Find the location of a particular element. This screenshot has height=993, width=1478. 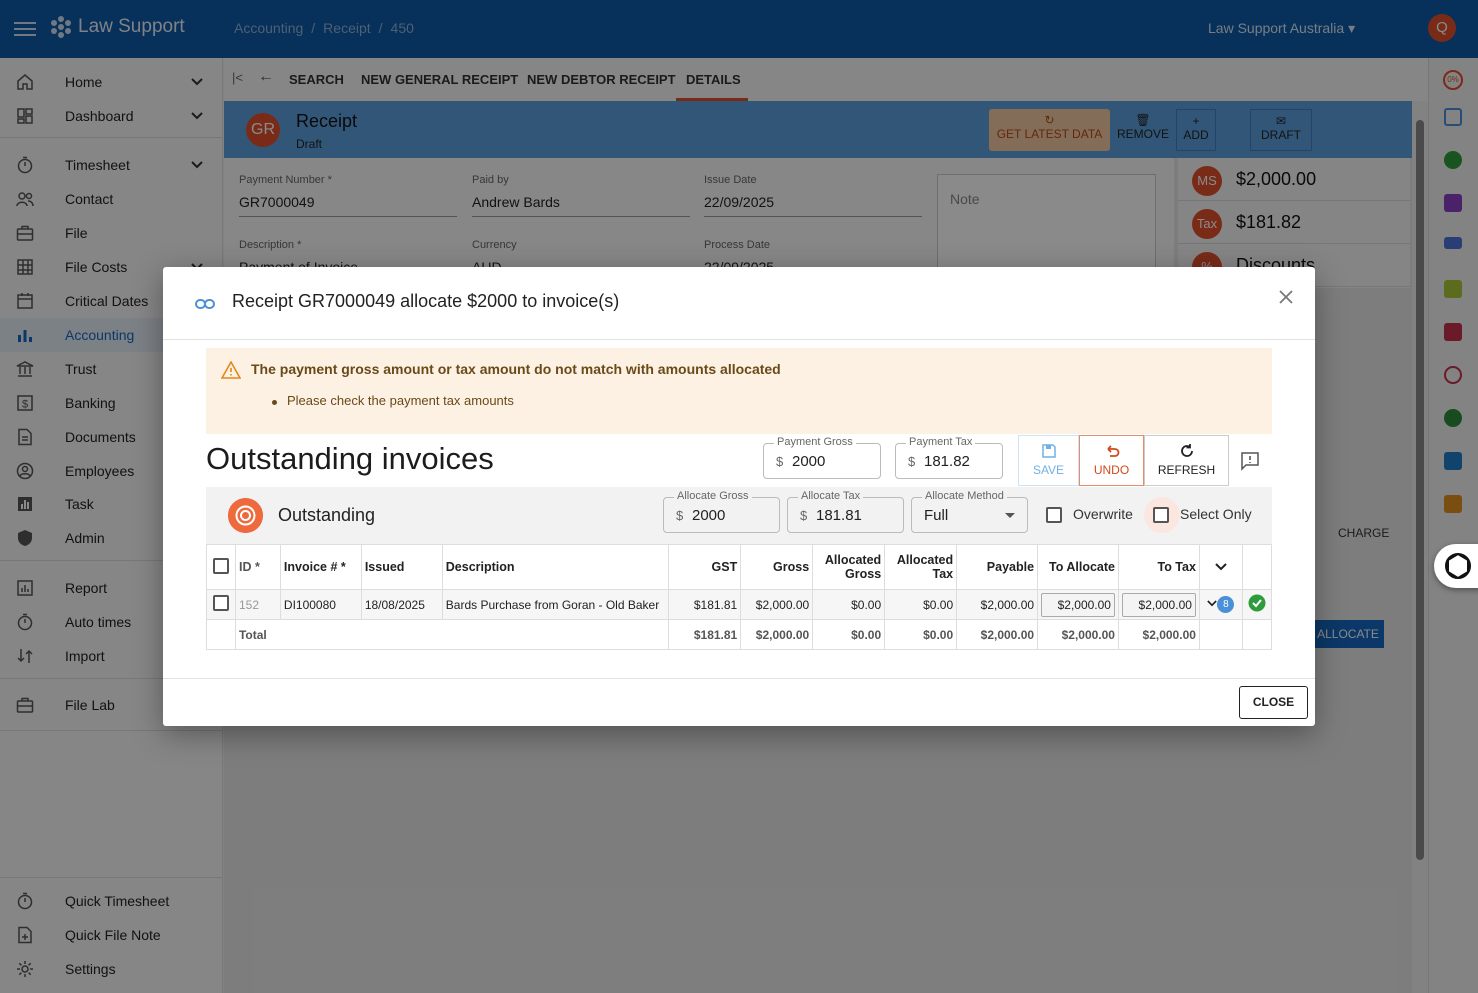

total-payable: $2,000.00 is located at coordinates (997, 634).